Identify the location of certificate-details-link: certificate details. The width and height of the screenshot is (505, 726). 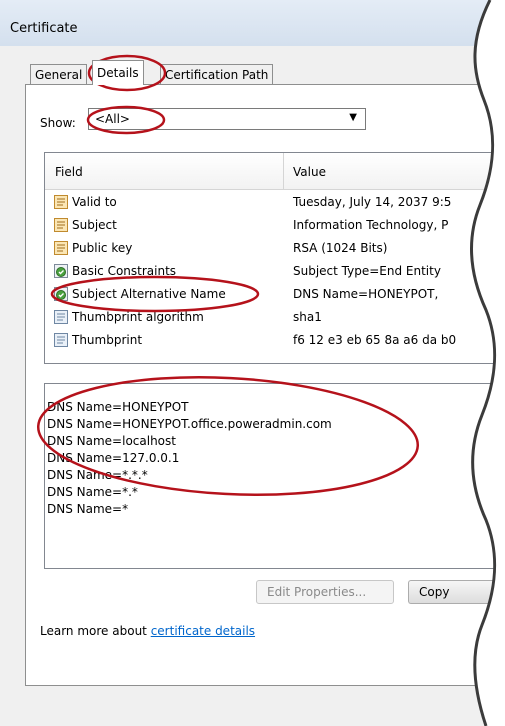
(203, 631).